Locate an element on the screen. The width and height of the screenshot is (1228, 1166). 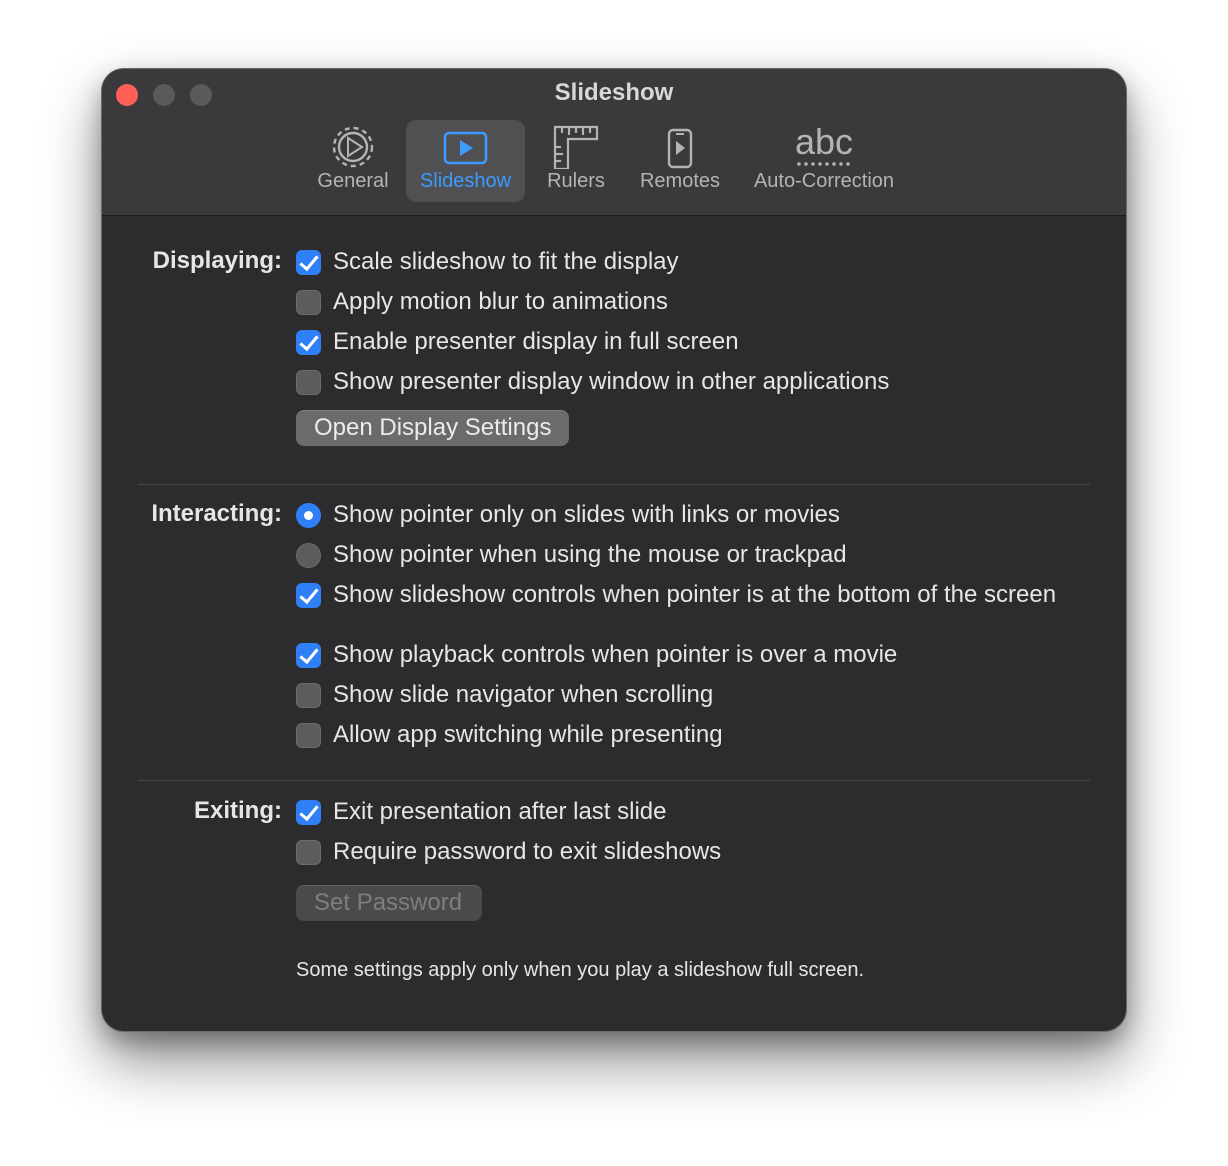
gear-icon is located at coordinates (353, 147).